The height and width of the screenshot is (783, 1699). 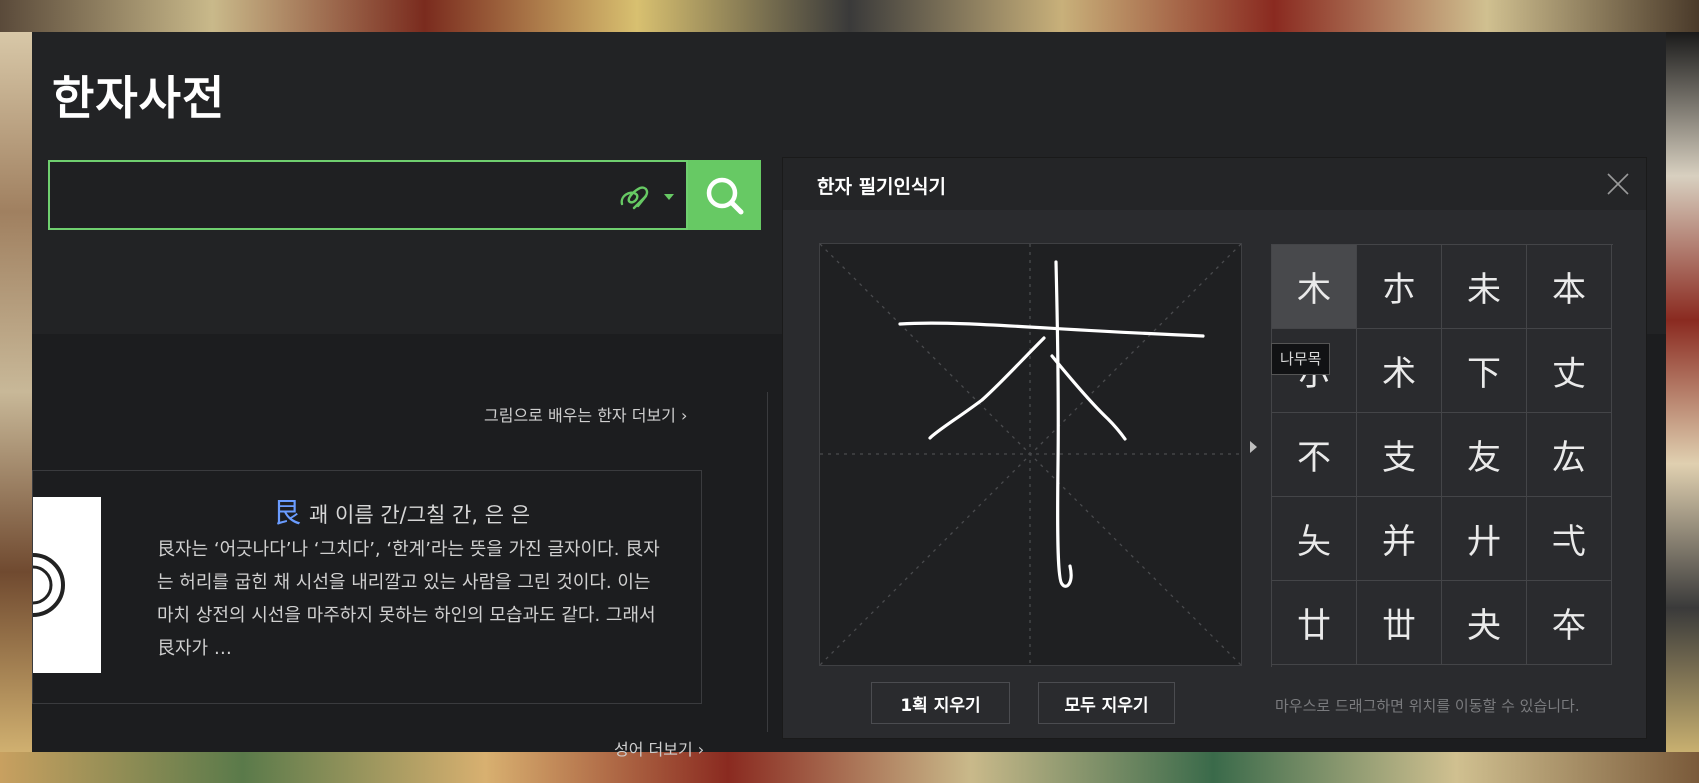 I want to click on candidate-char: 夨, so click(x=1314, y=539).